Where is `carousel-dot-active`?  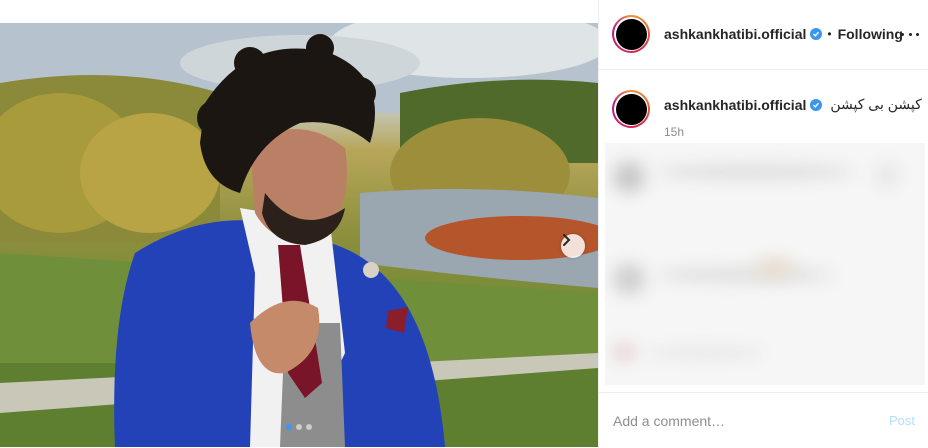 carousel-dot-active is located at coordinates (289, 427).